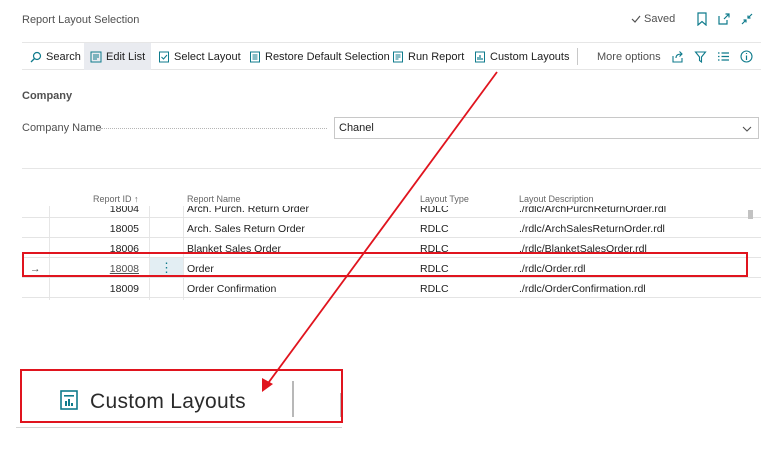  I want to click on report-name-cell: Arch. Purch. Return Order, so click(248, 210).